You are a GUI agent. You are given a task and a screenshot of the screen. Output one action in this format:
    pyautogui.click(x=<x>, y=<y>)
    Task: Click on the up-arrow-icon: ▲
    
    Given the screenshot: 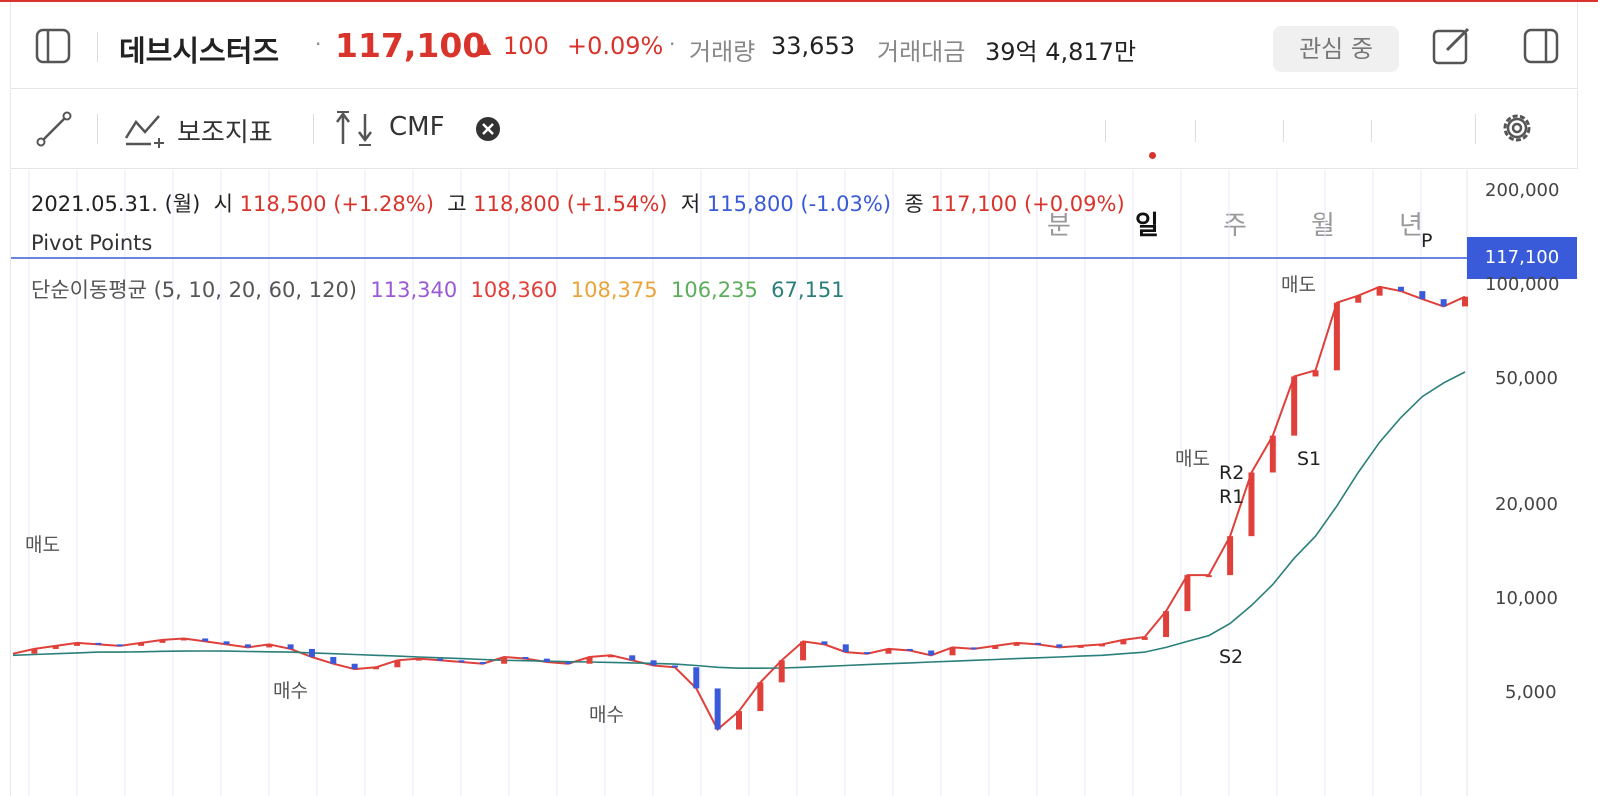 What is the action you would take?
    pyautogui.click(x=485, y=47)
    